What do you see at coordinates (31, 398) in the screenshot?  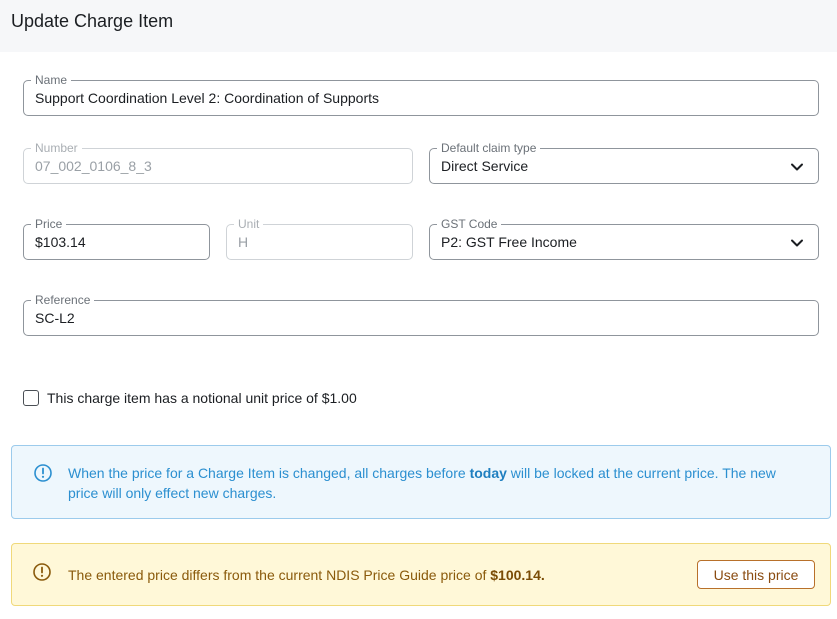 I see `notional-price-checkbox` at bounding box center [31, 398].